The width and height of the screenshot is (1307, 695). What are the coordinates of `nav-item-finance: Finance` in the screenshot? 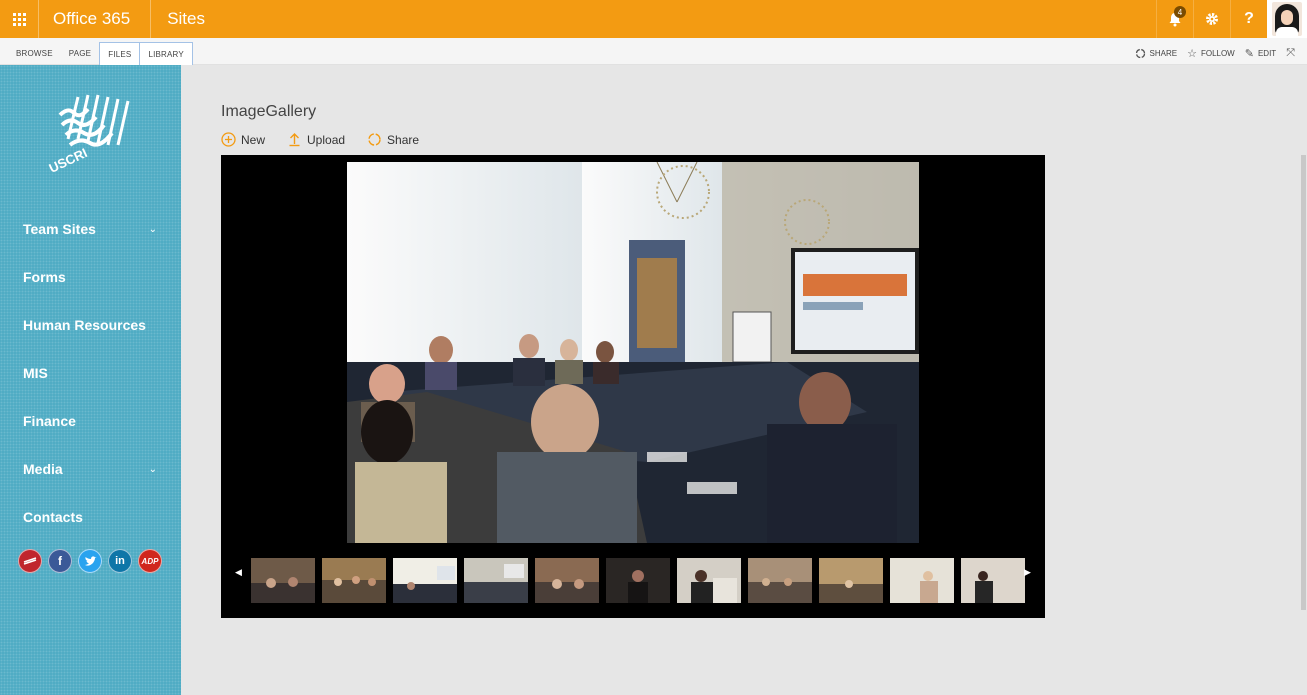 It's located at (90, 421).